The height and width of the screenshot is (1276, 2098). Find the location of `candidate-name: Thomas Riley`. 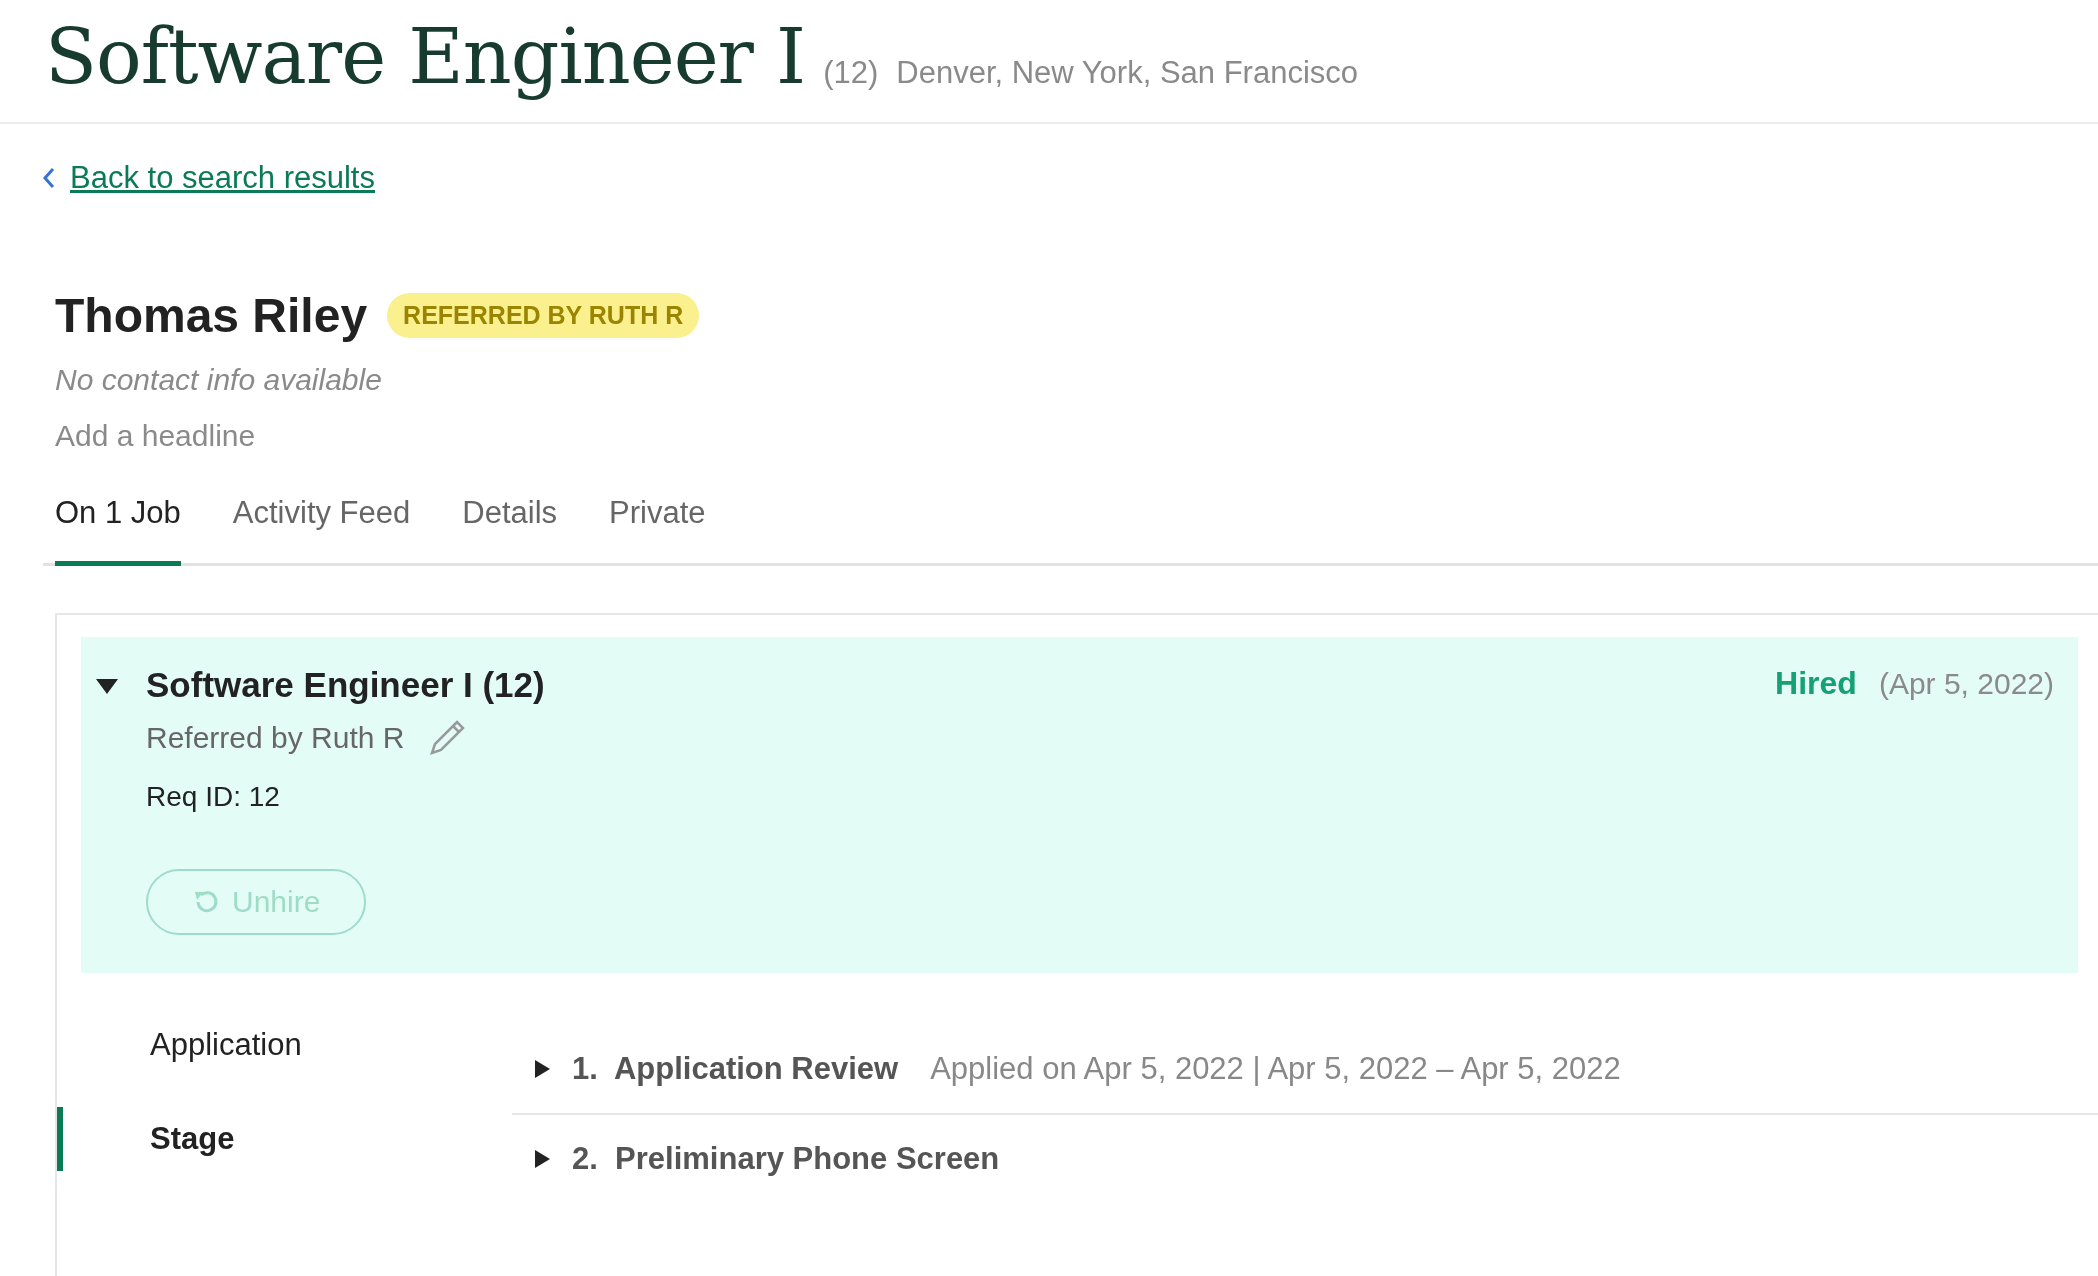

candidate-name: Thomas Riley is located at coordinates (211, 315).